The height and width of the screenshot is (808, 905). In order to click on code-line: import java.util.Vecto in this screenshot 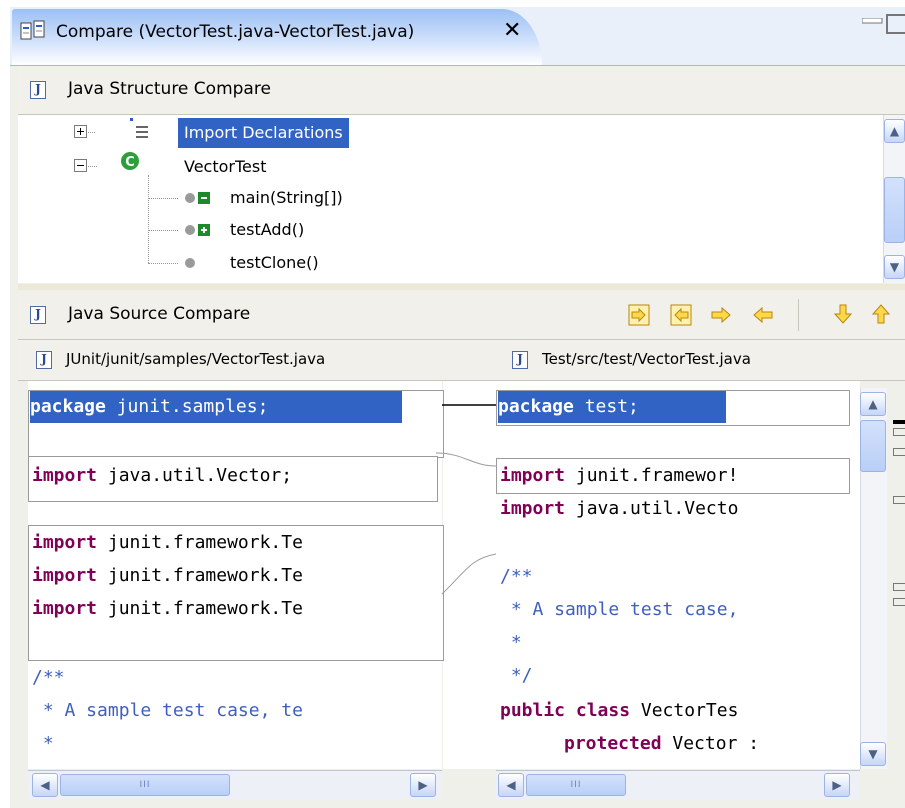, I will do `click(619, 509)`.